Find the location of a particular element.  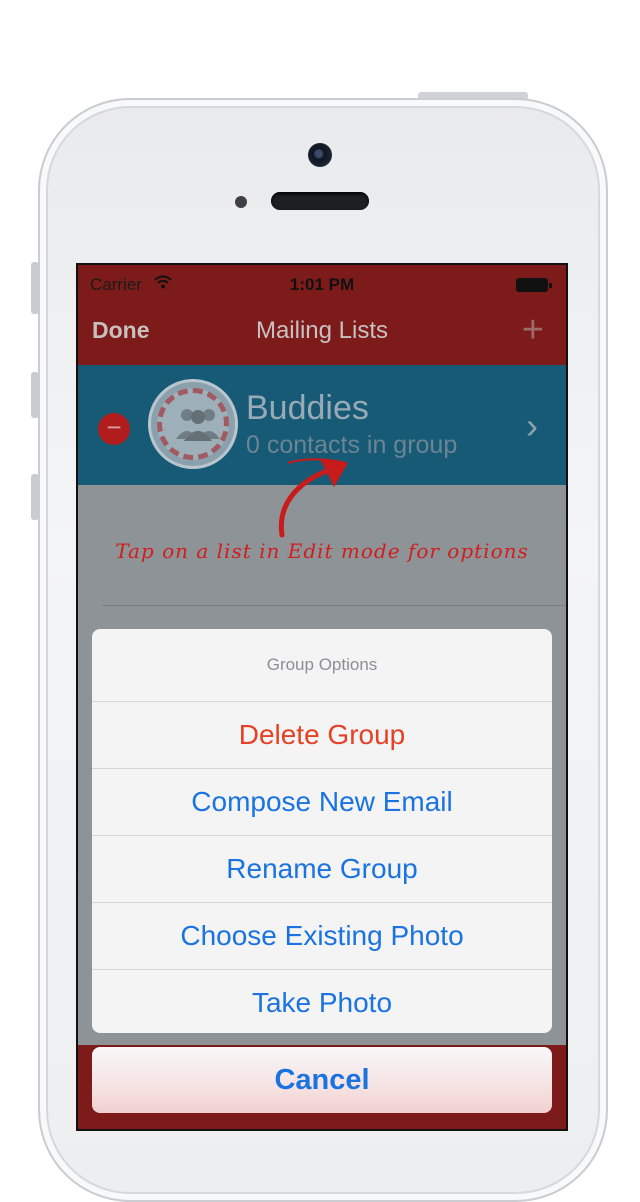

battery-icon is located at coordinates (534, 285).